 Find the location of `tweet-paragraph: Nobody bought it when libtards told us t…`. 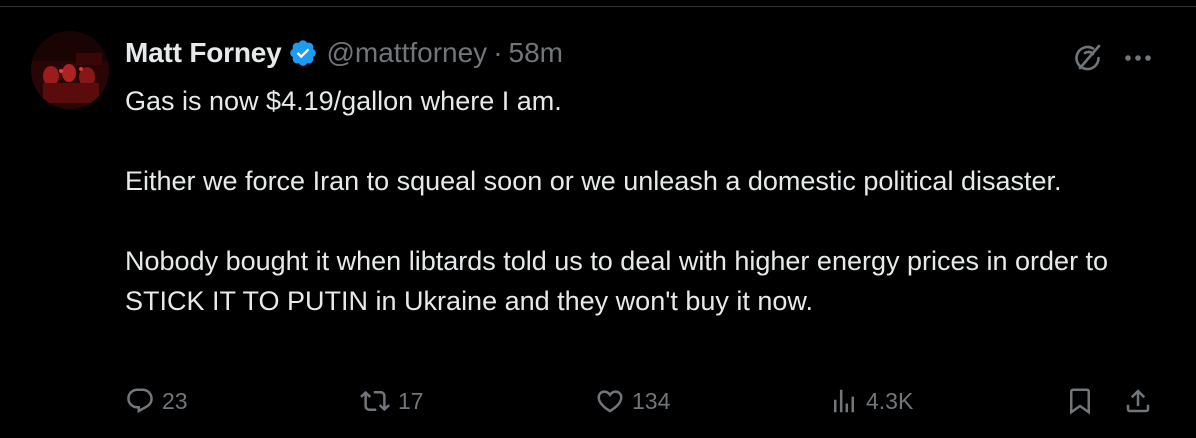

tweet-paragraph: Nobody bought it when libtards told us t… is located at coordinates (617, 281).